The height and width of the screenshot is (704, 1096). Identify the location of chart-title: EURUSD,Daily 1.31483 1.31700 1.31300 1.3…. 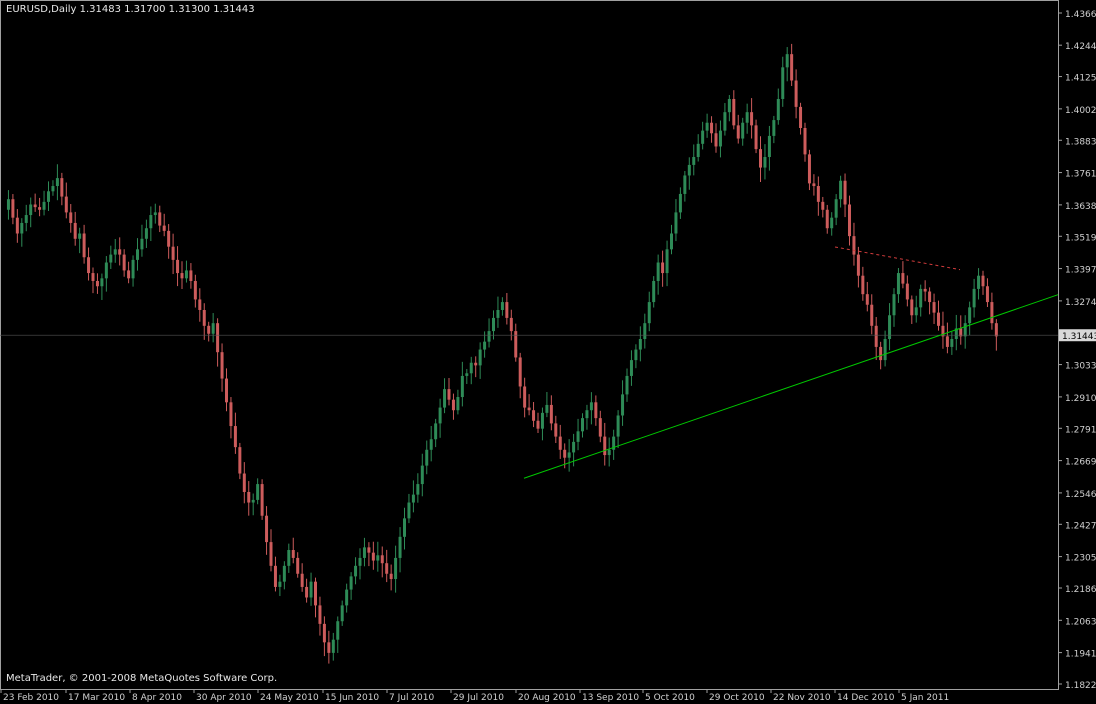
(130, 9).